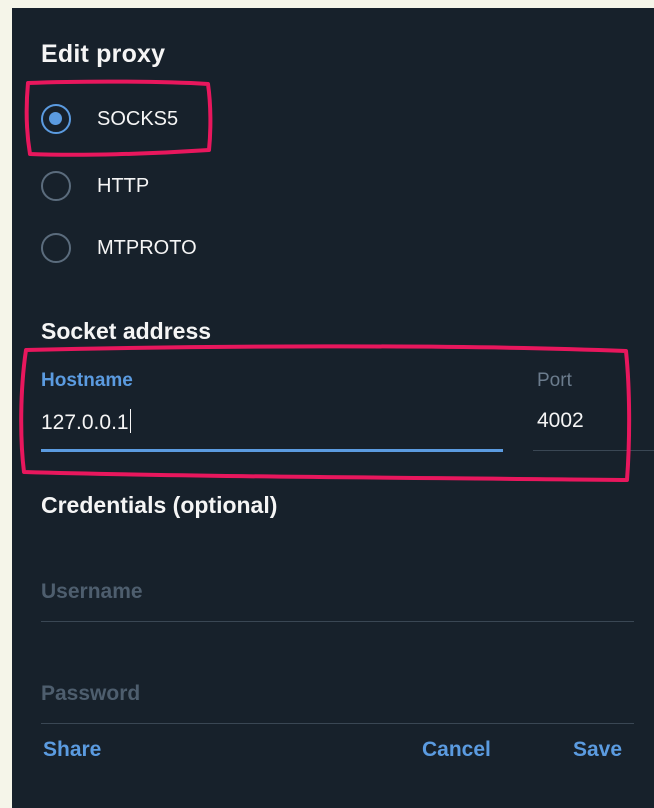  What do you see at coordinates (138, 119) in the screenshot?
I see `radio-label-socks5: SOCKS5` at bounding box center [138, 119].